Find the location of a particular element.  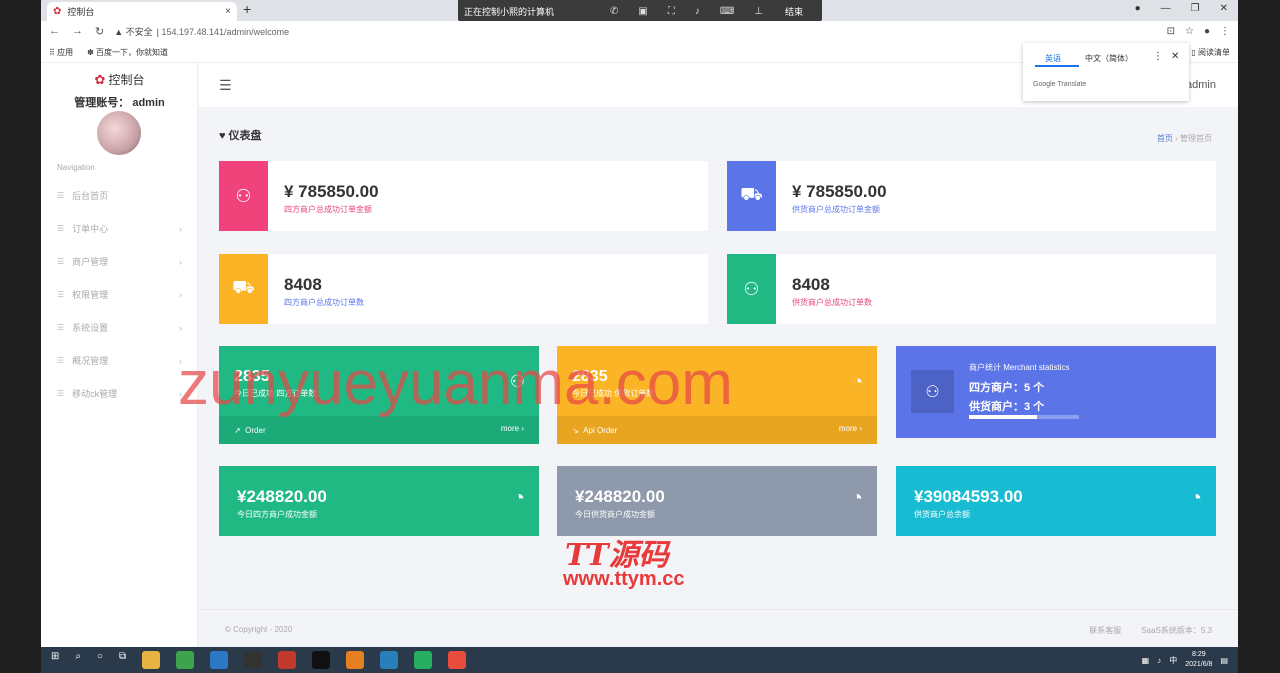

cortana-icon: ○ is located at coordinates (100, 660).